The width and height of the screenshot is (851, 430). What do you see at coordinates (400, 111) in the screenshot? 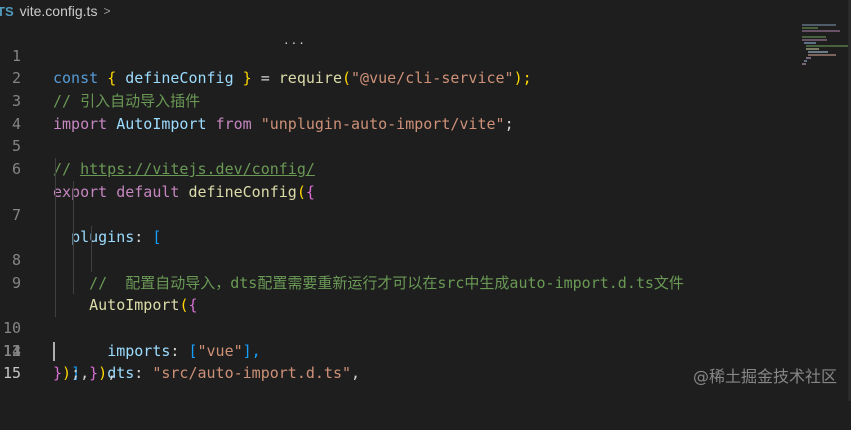
I see `code-line: 4` at bounding box center [400, 111].